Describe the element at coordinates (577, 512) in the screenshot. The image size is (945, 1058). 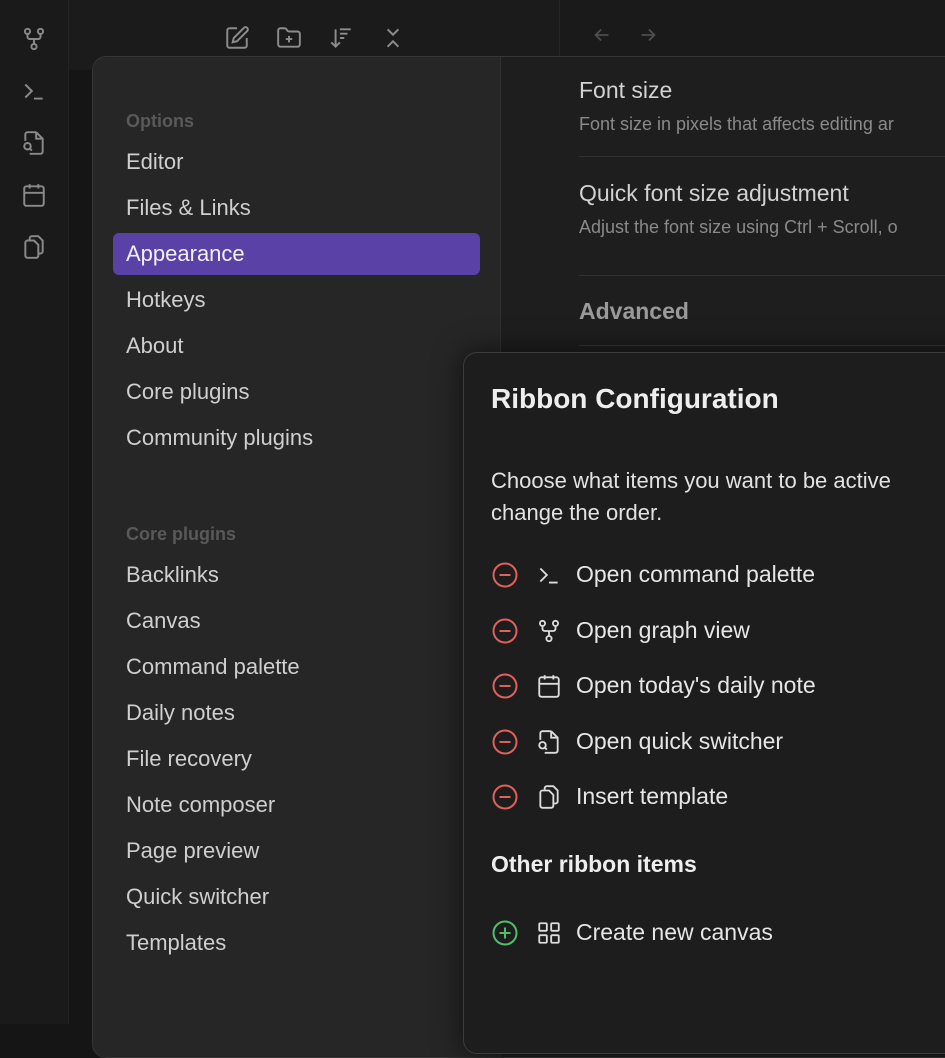
I see `modal-description-line: change the order.` at that location.